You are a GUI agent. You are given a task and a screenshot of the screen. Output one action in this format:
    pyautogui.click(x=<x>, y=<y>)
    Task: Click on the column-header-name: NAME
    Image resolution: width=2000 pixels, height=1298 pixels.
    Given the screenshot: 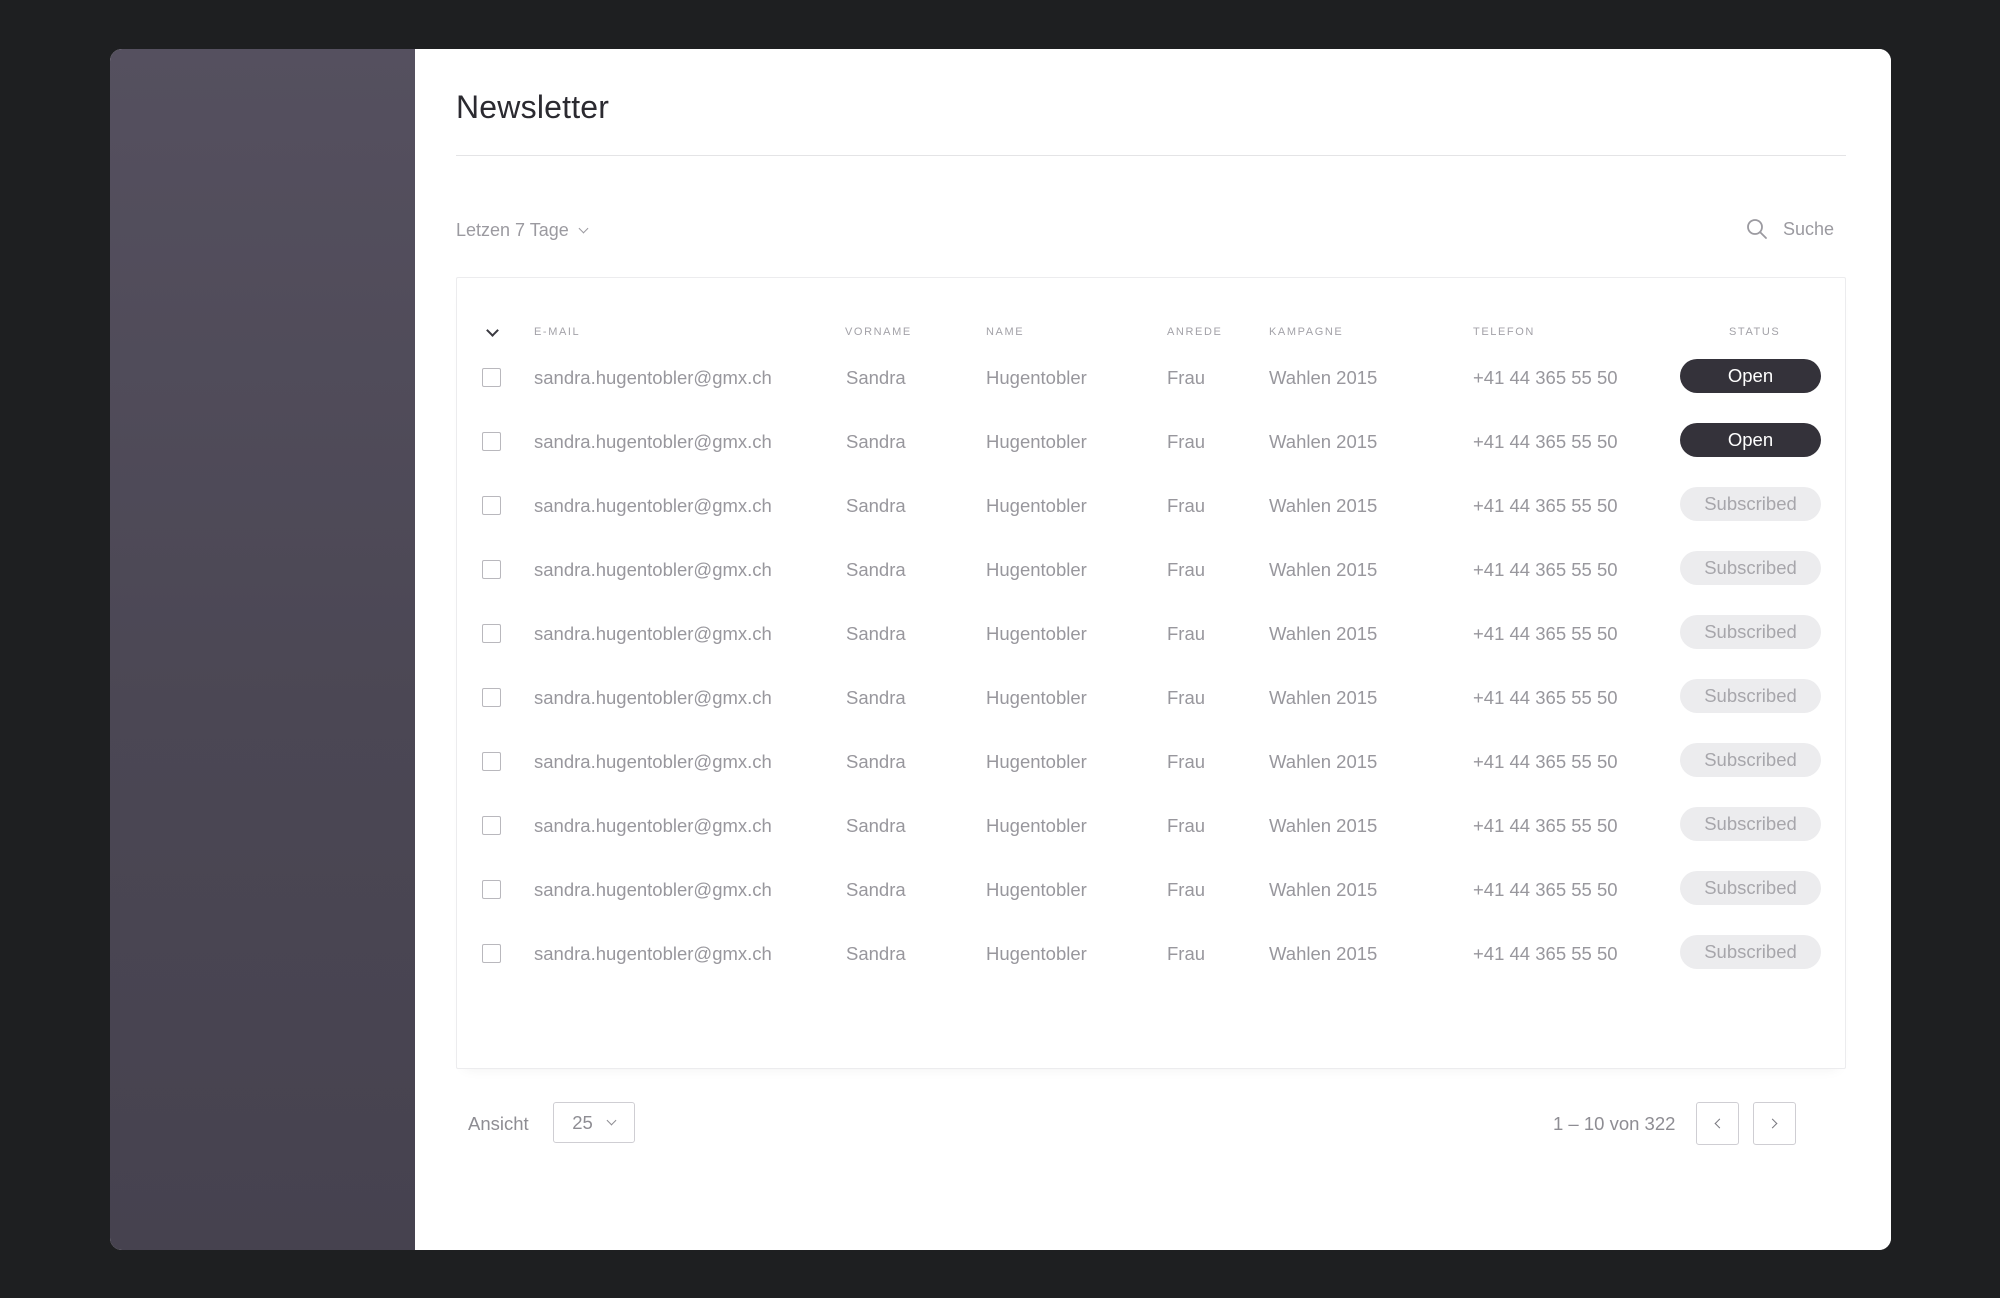 What is the action you would take?
    pyautogui.click(x=1005, y=332)
    